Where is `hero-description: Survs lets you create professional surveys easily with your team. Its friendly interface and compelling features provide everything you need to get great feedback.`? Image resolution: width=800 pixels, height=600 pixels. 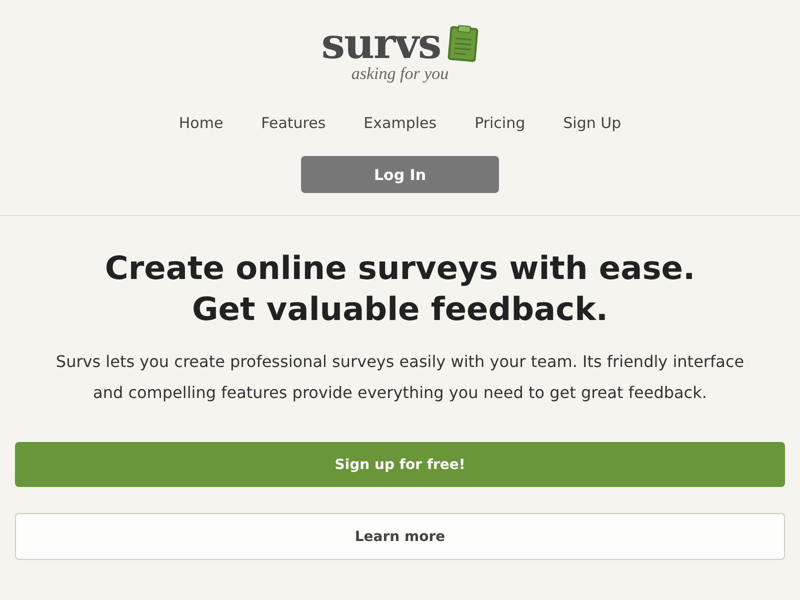 hero-description: Survs lets you create professional surveys easily with your team. Its friendly interface and compelling features provide everything you need to get great feedback. is located at coordinates (400, 377).